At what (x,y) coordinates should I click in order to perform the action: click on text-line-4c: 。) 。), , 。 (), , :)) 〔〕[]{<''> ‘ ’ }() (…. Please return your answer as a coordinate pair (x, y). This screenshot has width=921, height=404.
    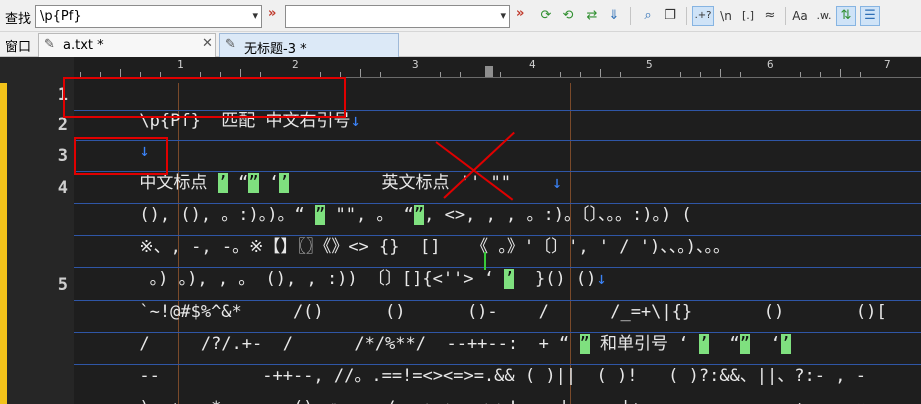
    Looking at the image, I should click on (342, 264).